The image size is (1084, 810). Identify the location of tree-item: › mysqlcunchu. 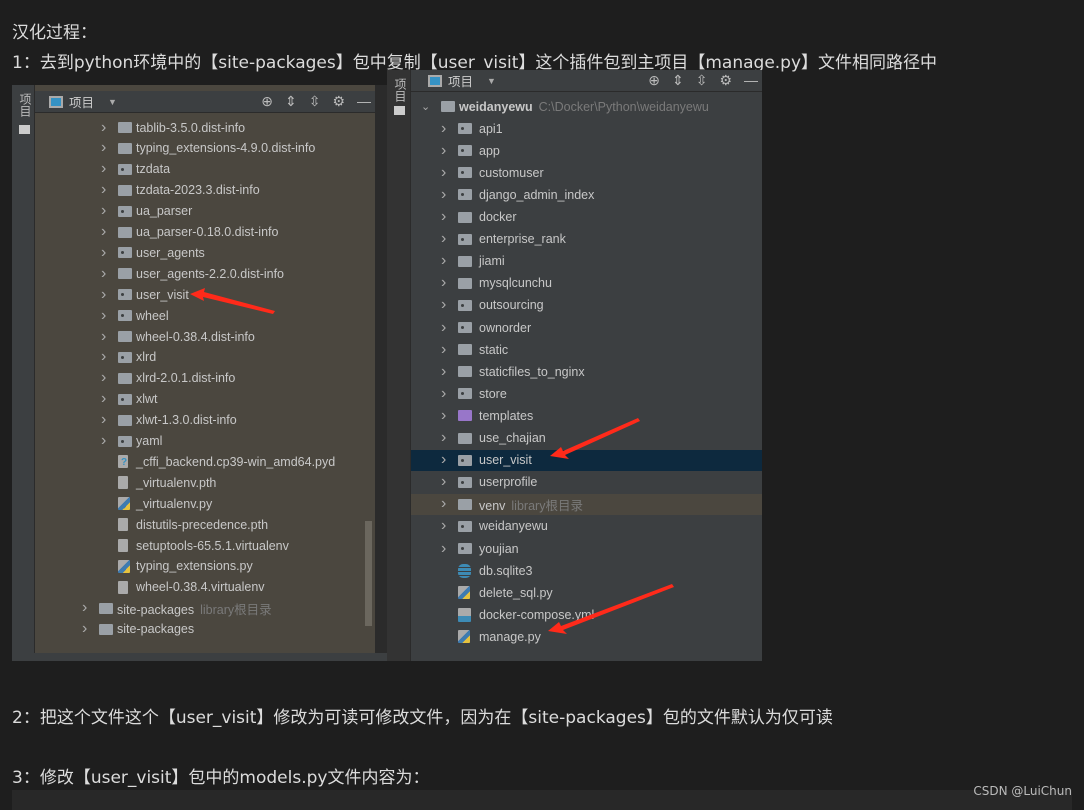
(586, 283).